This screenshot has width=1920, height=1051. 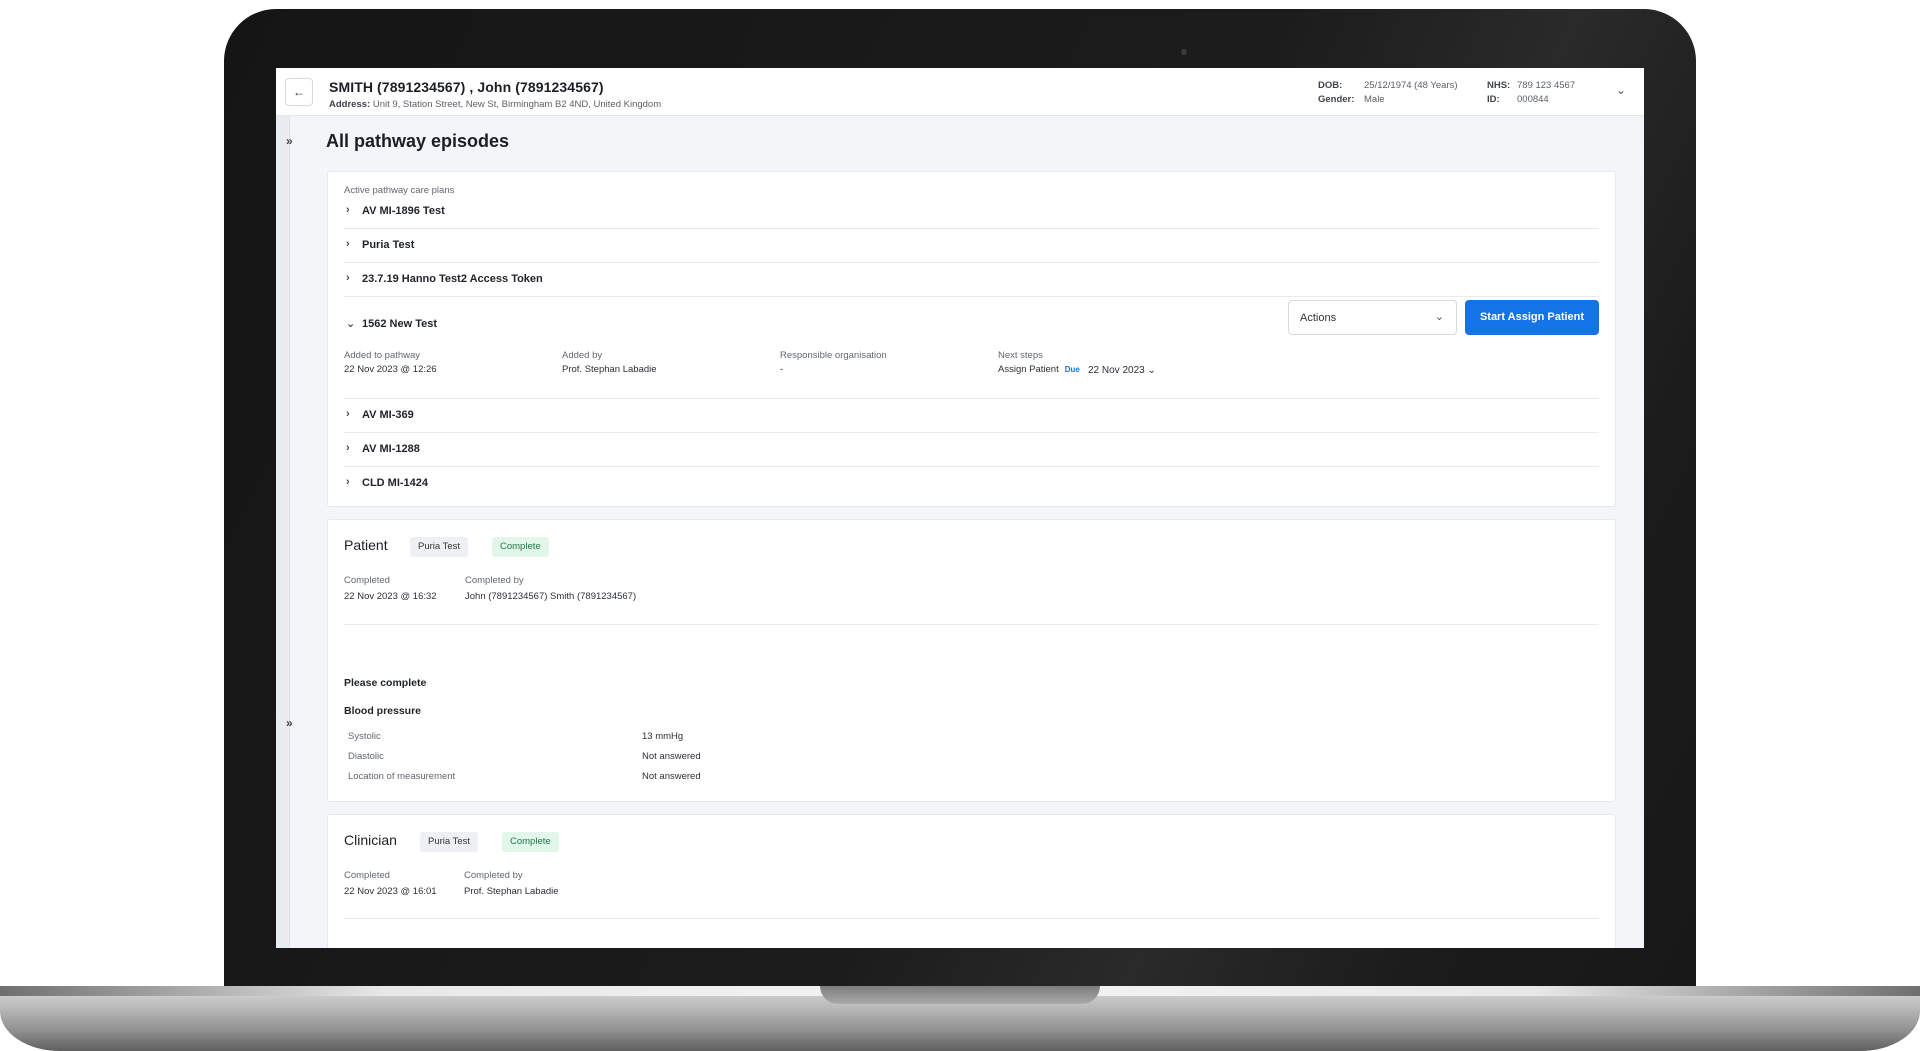 I want to click on nhs-label: NHS:, so click(x=1499, y=85).